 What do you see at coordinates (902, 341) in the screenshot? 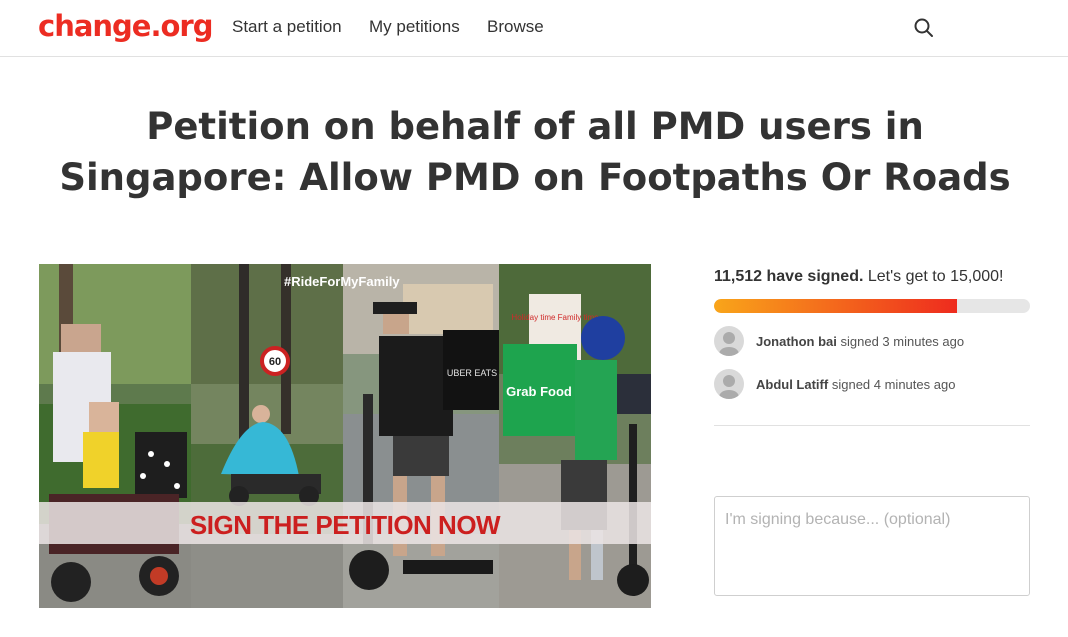
I see `signer-action: signed 3 minutes ago` at bounding box center [902, 341].